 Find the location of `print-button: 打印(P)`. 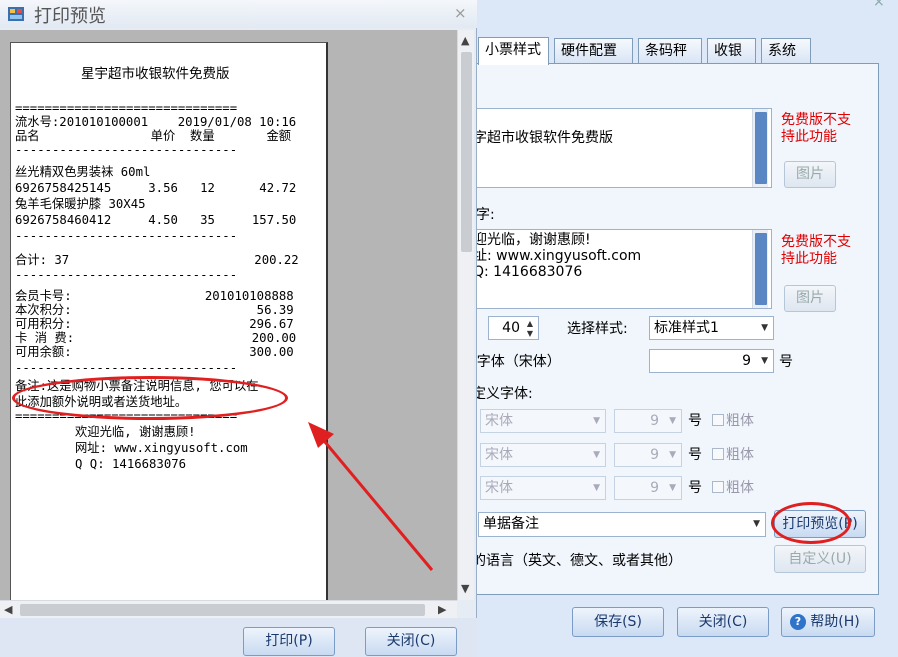

print-button: 打印(P) is located at coordinates (289, 641).